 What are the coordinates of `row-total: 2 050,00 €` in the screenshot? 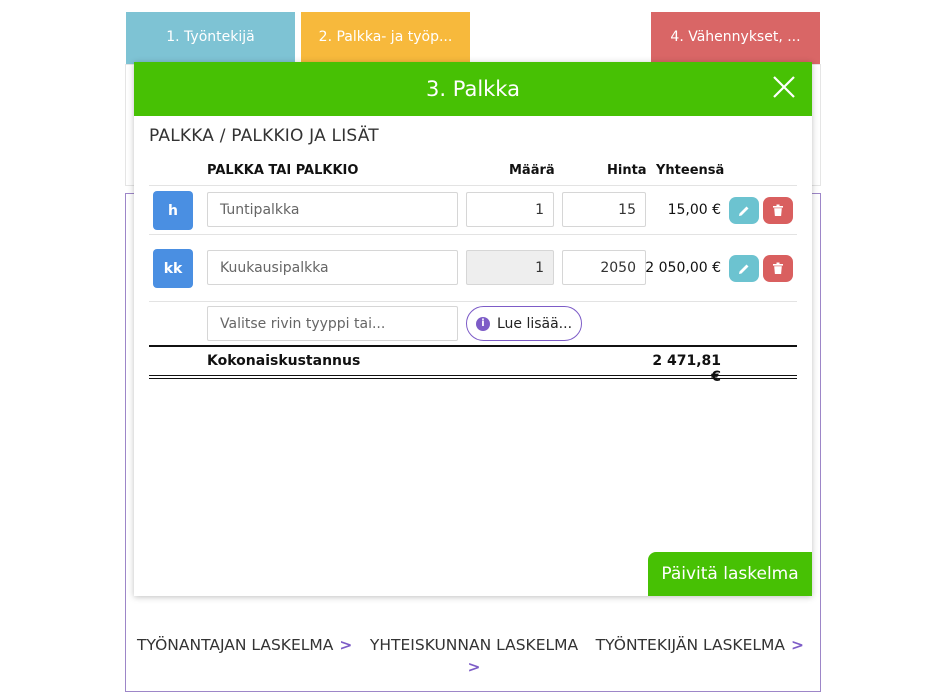 It's located at (683, 268).